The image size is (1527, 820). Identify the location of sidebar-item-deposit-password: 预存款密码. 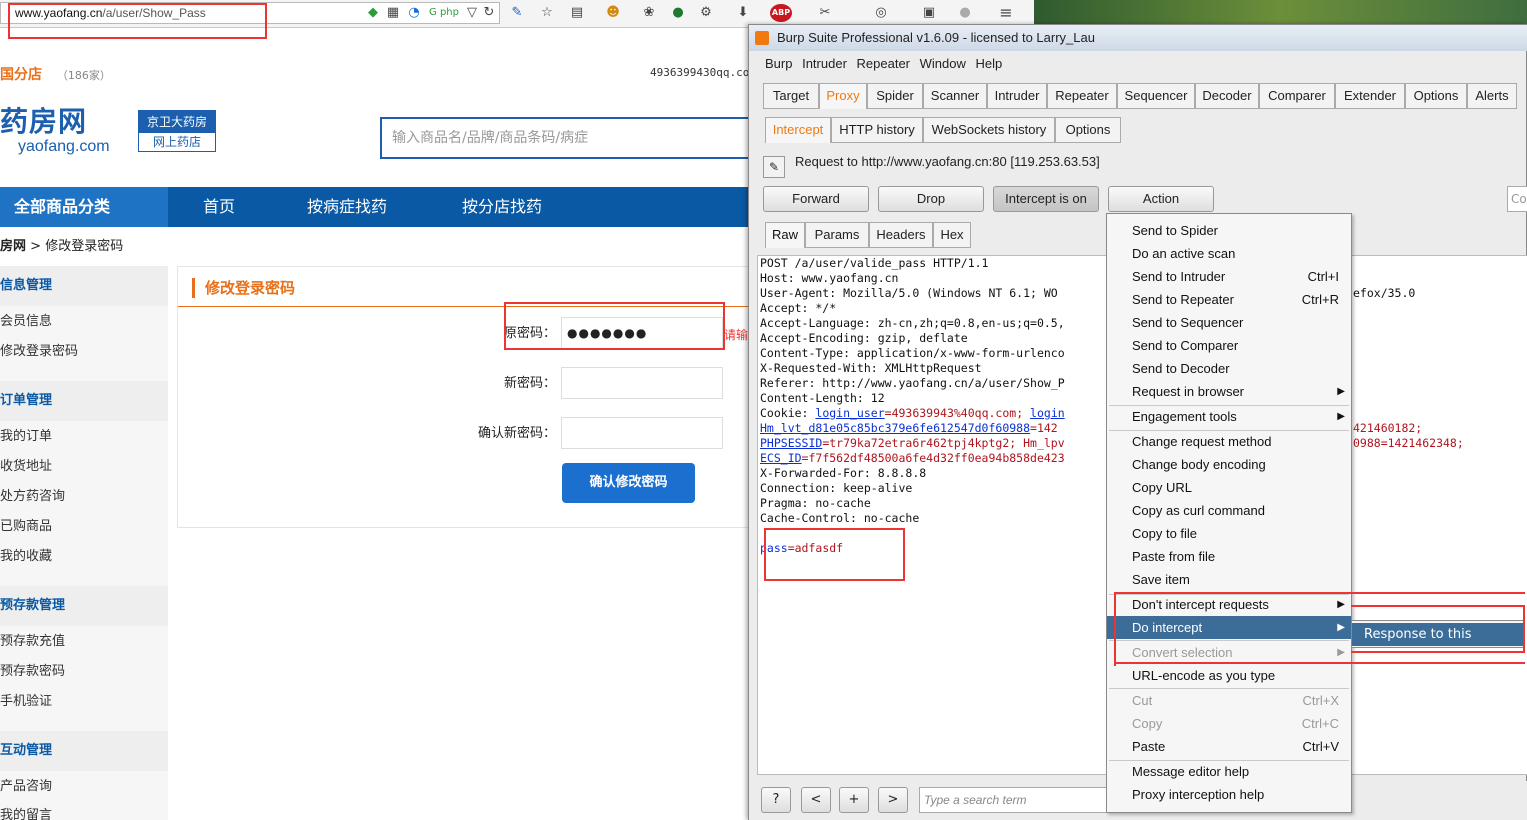
(32, 672).